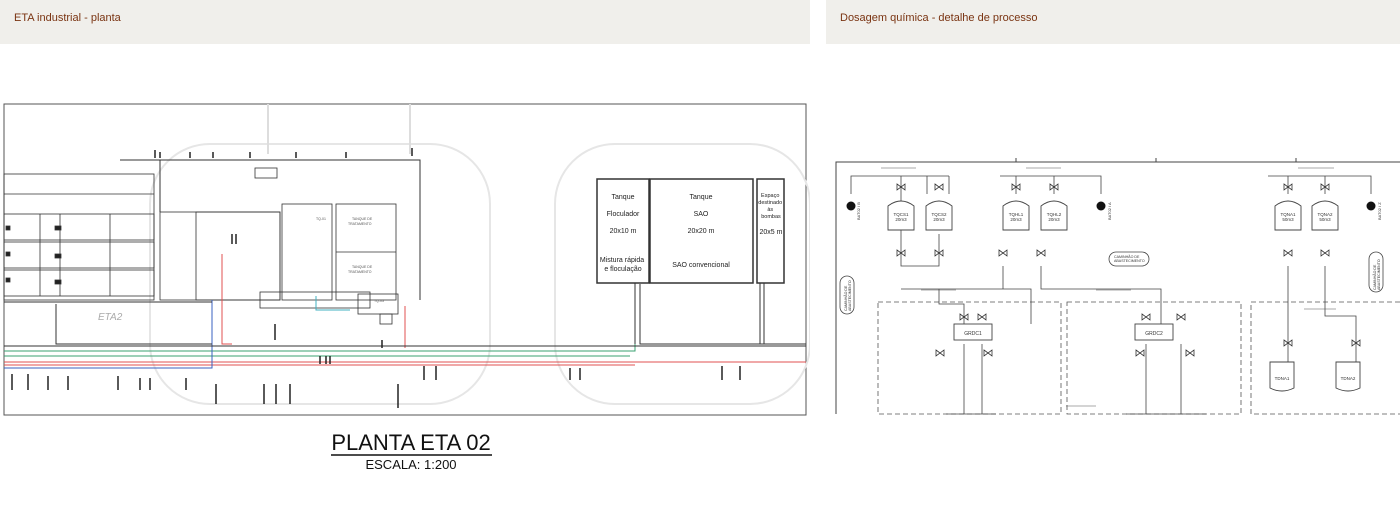  Describe the element at coordinates (1154, 334) in the screenshot. I see `dosing-unit-label: GRDC2` at that location.